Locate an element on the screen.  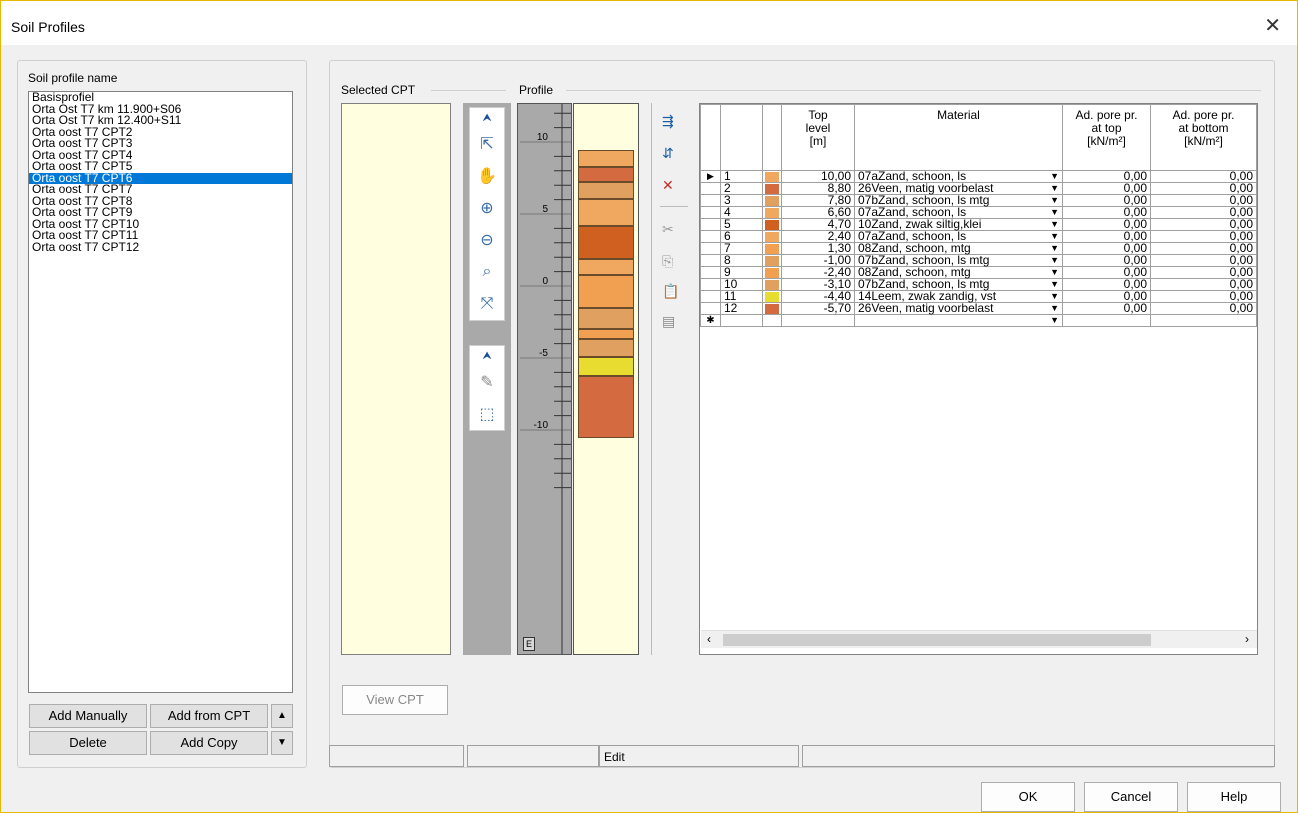
add-copy-button: Add Copy is located at coordinates (209, 743).